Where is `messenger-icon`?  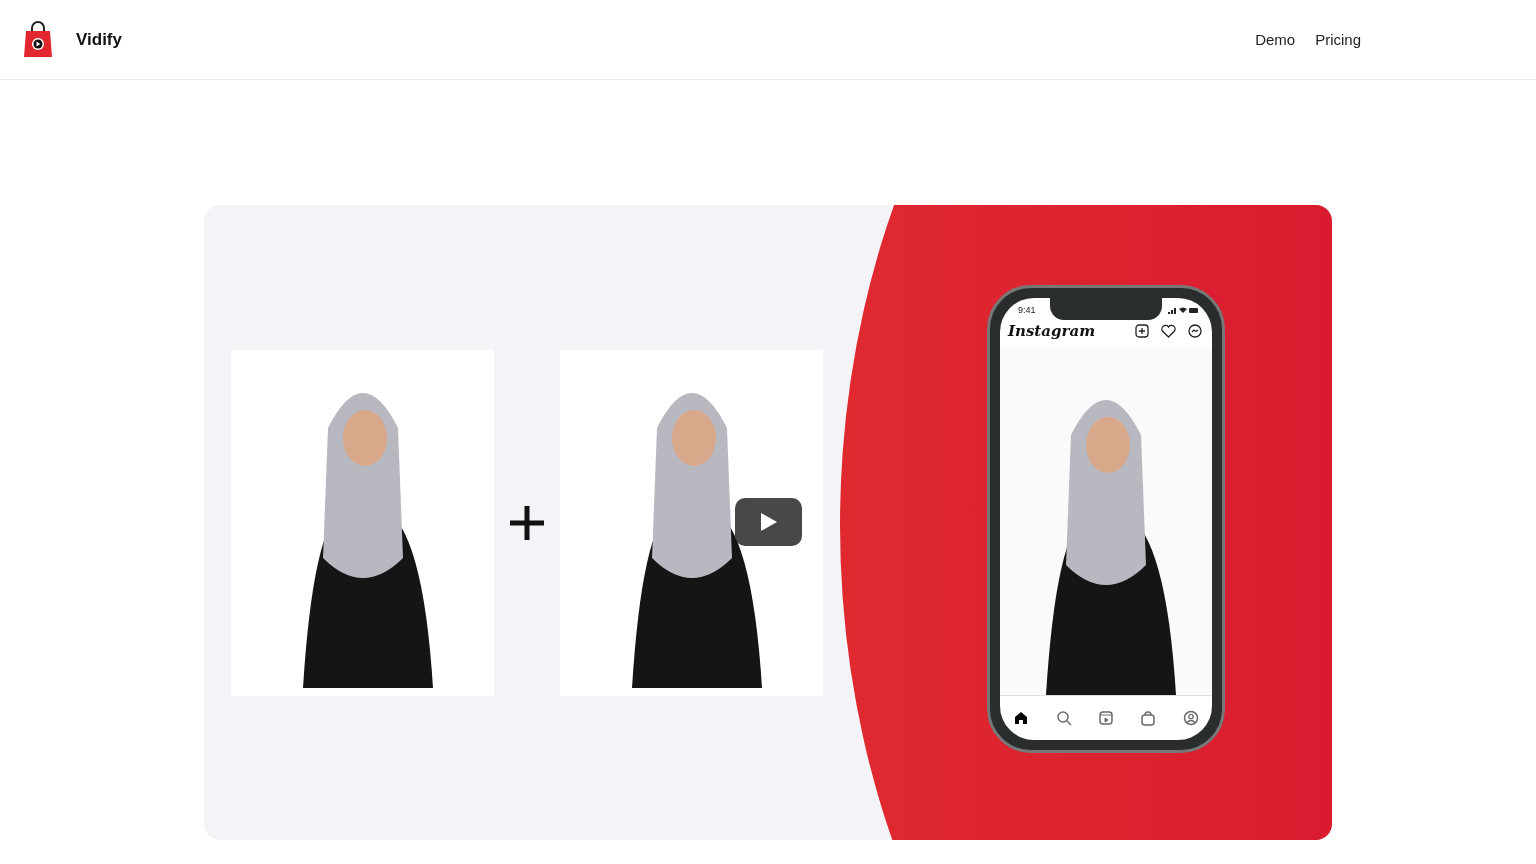
messenger-icon is located at coordinates (1195, 331).